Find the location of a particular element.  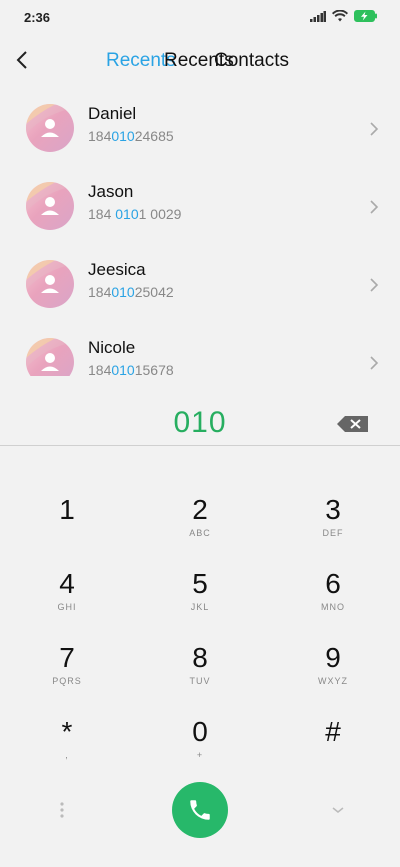

status-icons is located at coordinates (344, 16).